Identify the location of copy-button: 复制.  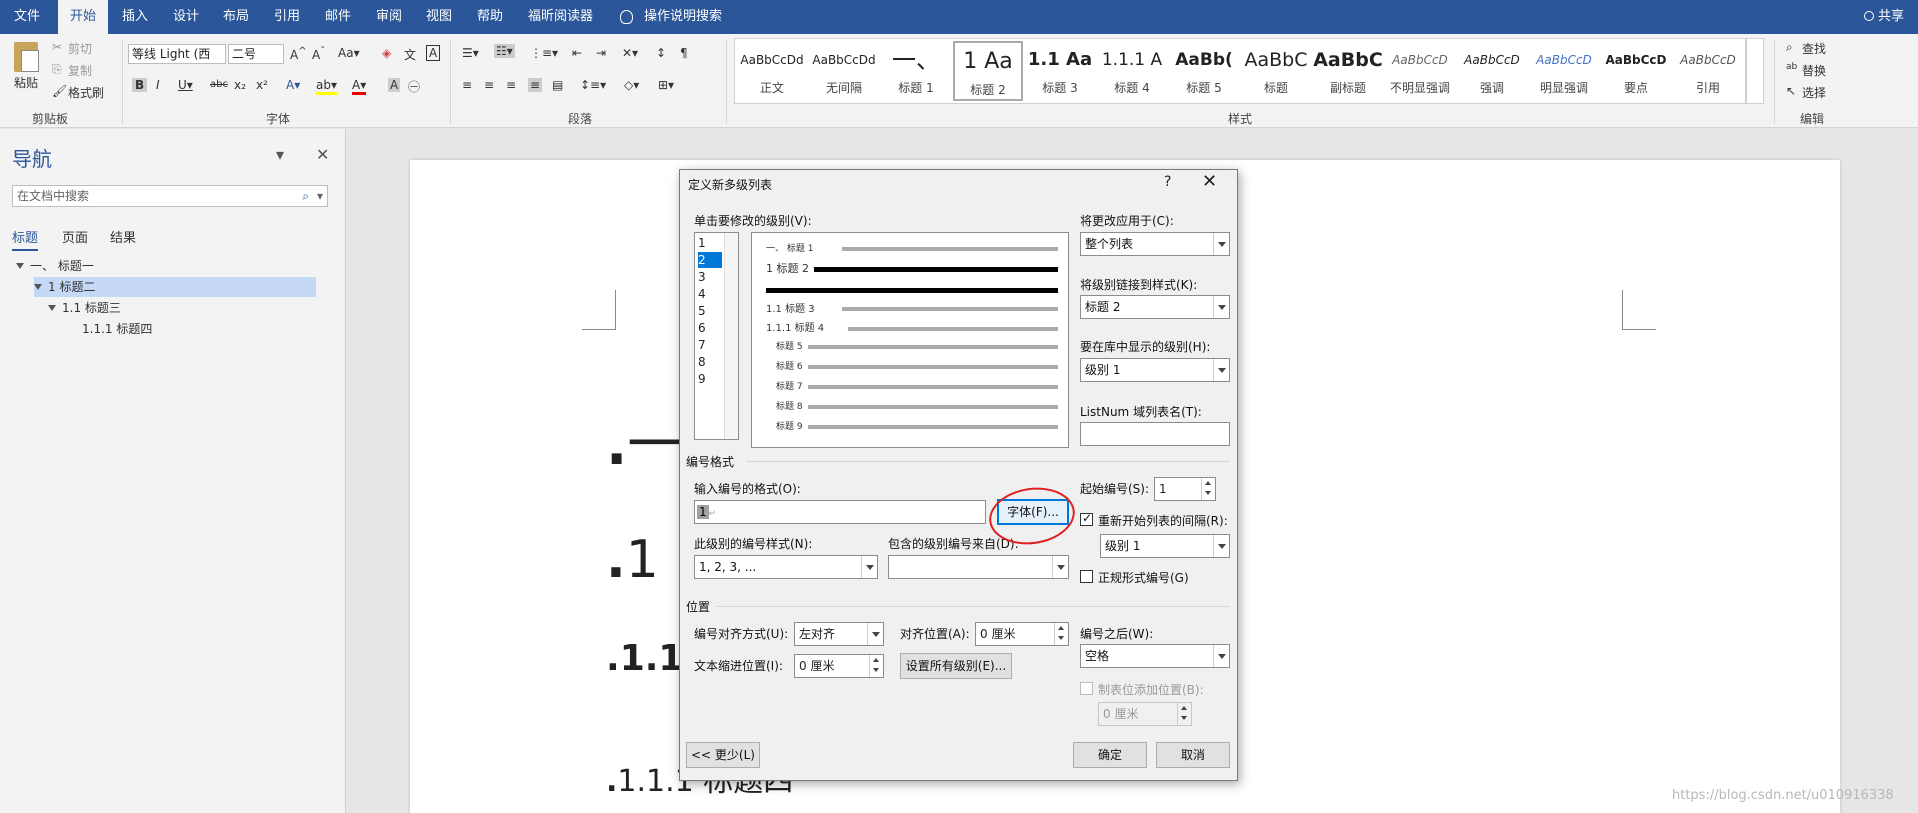
(80, 70).